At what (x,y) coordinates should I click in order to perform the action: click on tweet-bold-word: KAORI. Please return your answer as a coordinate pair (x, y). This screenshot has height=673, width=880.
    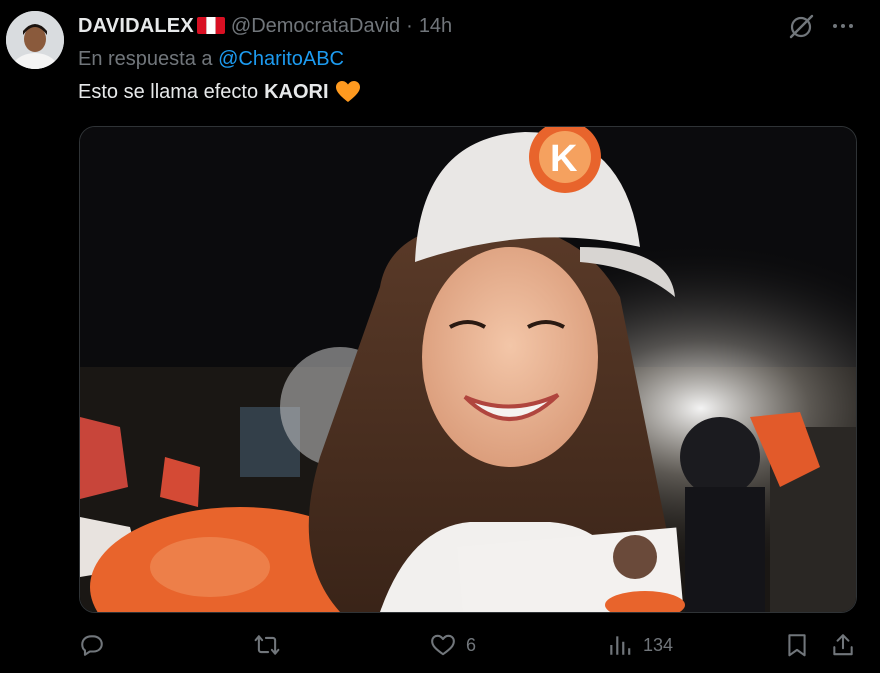
    Looking at the image, I should click on (296, 91).